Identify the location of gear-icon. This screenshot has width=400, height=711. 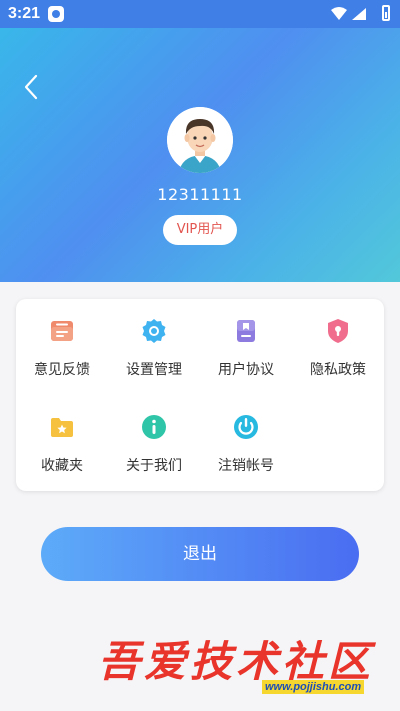
(154, 331).